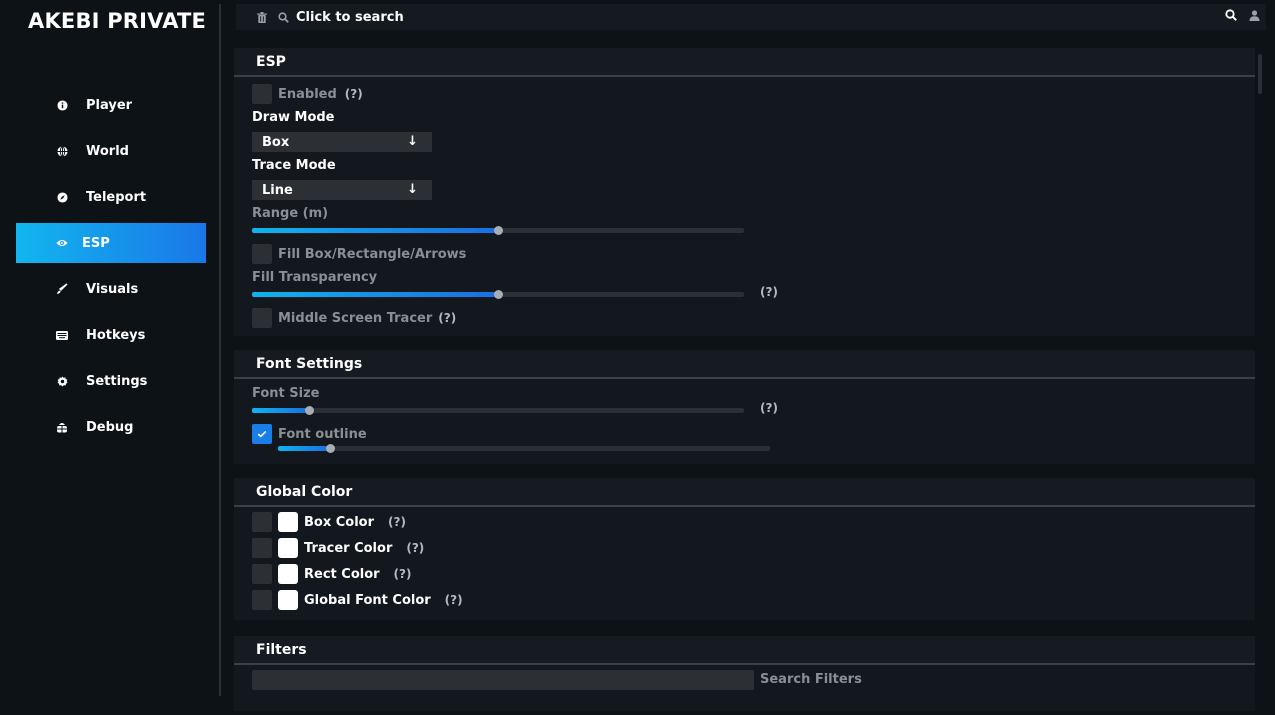  I want to click on fill-transparency-slider, so click(498, 294).